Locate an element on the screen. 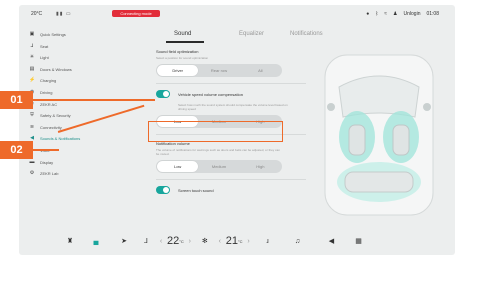 This screenshot has height=283, width=490. connection-alert: Connecting mode is located at coordinates (136, 13).